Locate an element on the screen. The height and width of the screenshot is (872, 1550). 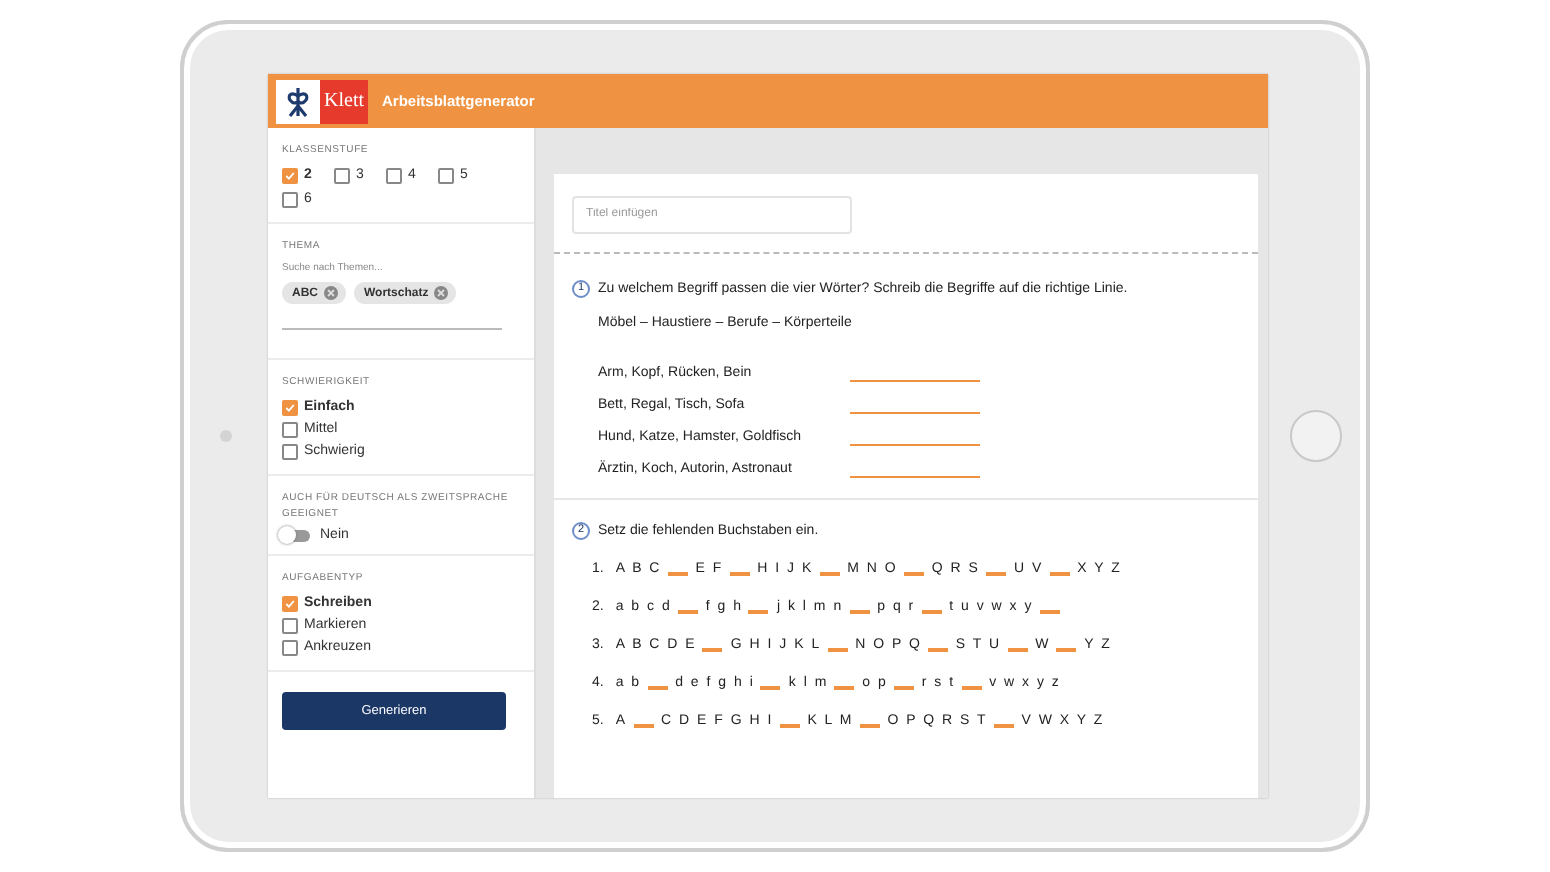
camera-icon is located at coordinates (226, 436).